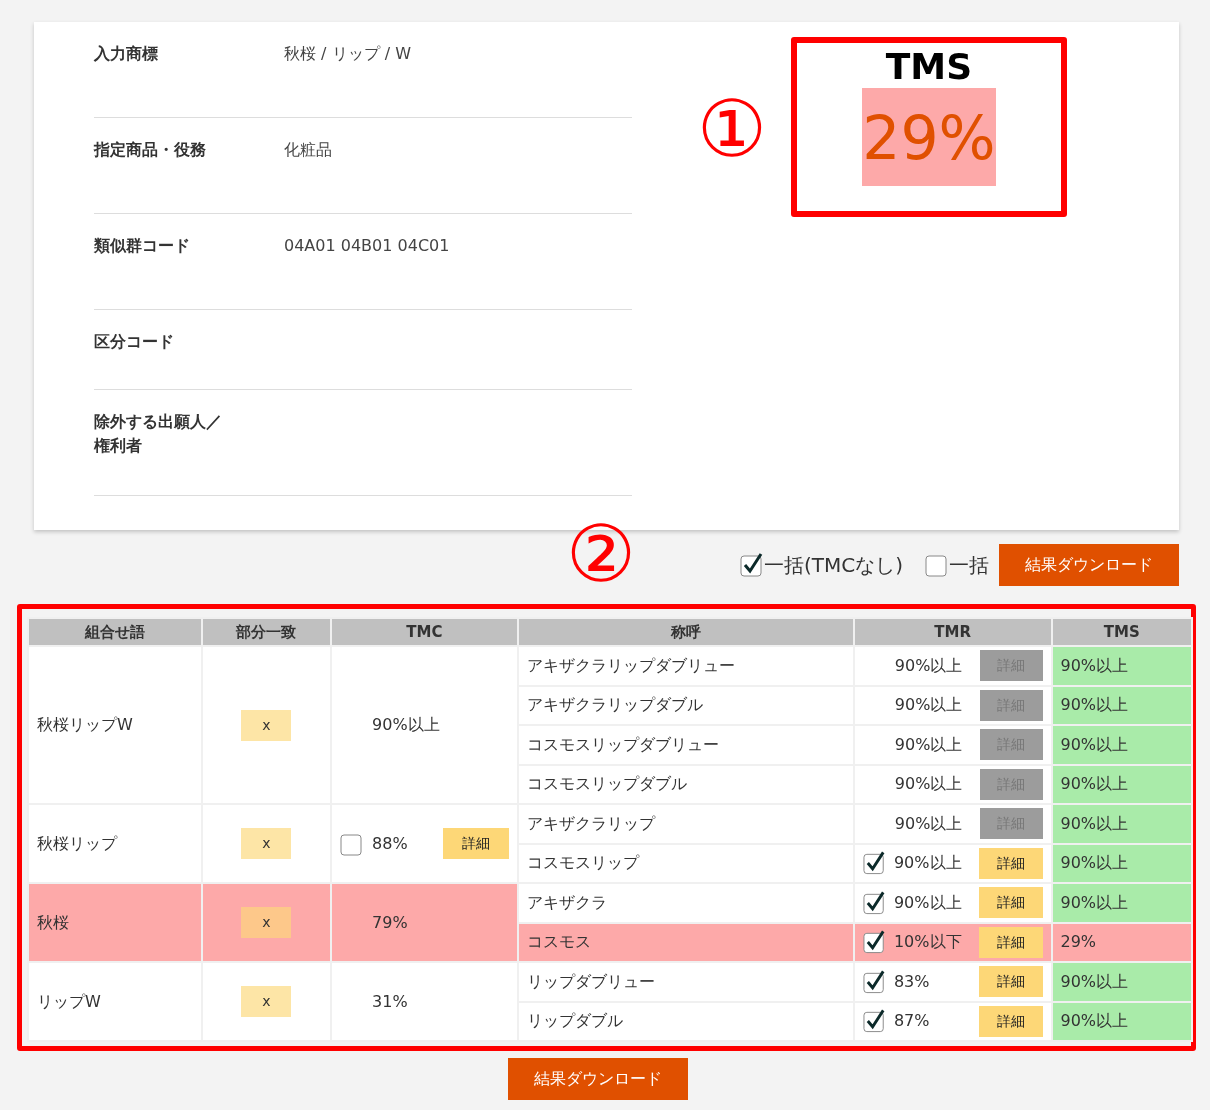  Describe the element at coordinates (115, 843) in the screenshot. I see `table-cell: 秋桜リップ` at that location.